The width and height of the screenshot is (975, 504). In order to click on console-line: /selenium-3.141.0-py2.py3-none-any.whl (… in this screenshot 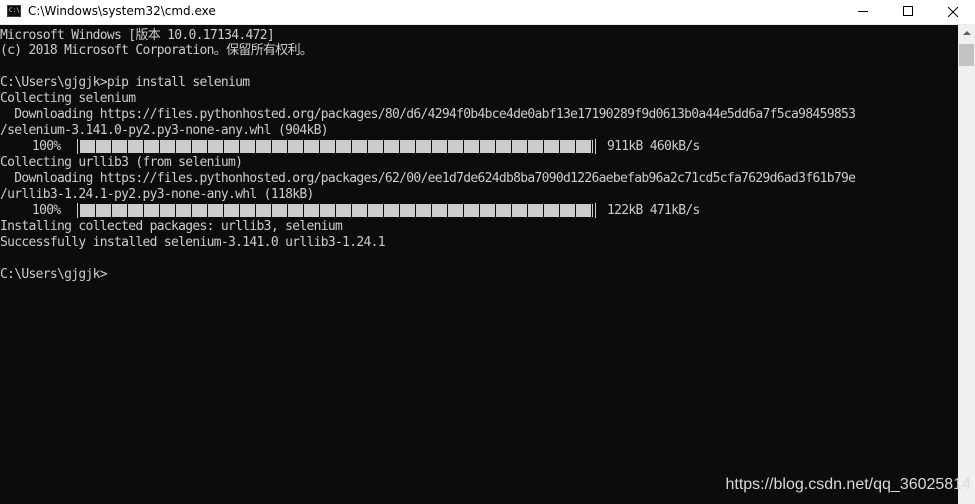, I will do `click(164, 130)`.